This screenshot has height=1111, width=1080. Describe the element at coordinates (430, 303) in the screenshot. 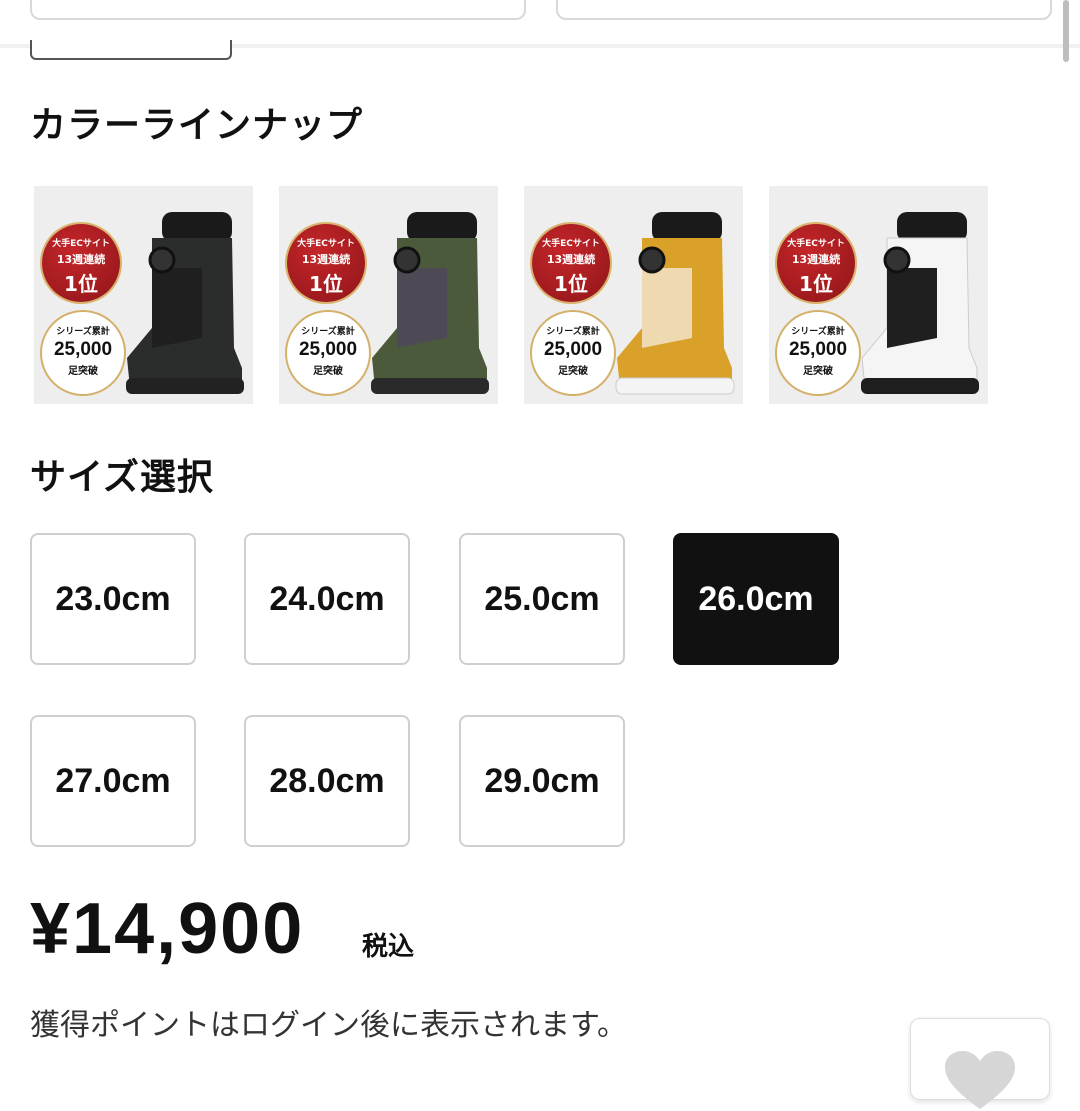

I see `boot-olive-image` at that location.